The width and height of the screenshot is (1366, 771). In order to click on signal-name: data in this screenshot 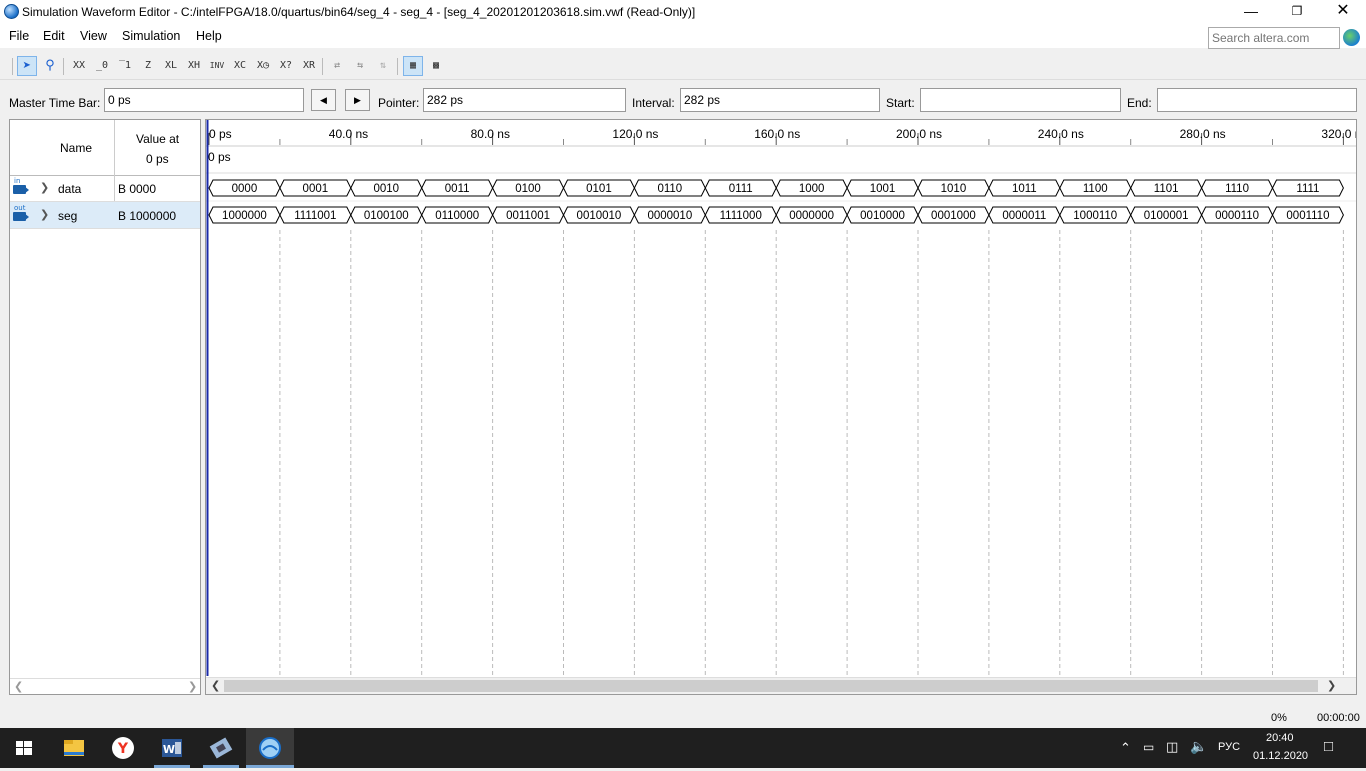, I will do `click(70, 189)`.